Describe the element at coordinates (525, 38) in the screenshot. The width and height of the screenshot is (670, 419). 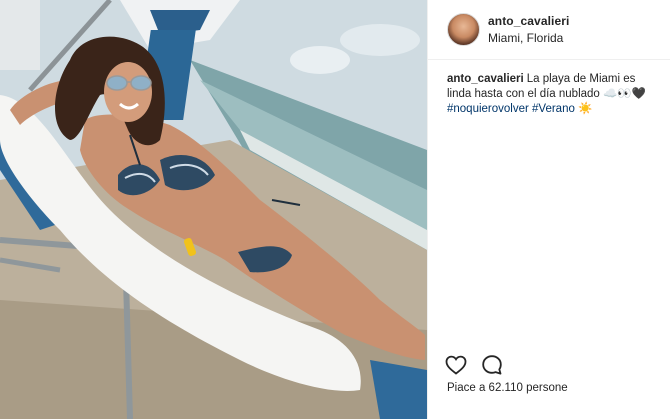
I see `header-location: Miami, Florida` at that location.